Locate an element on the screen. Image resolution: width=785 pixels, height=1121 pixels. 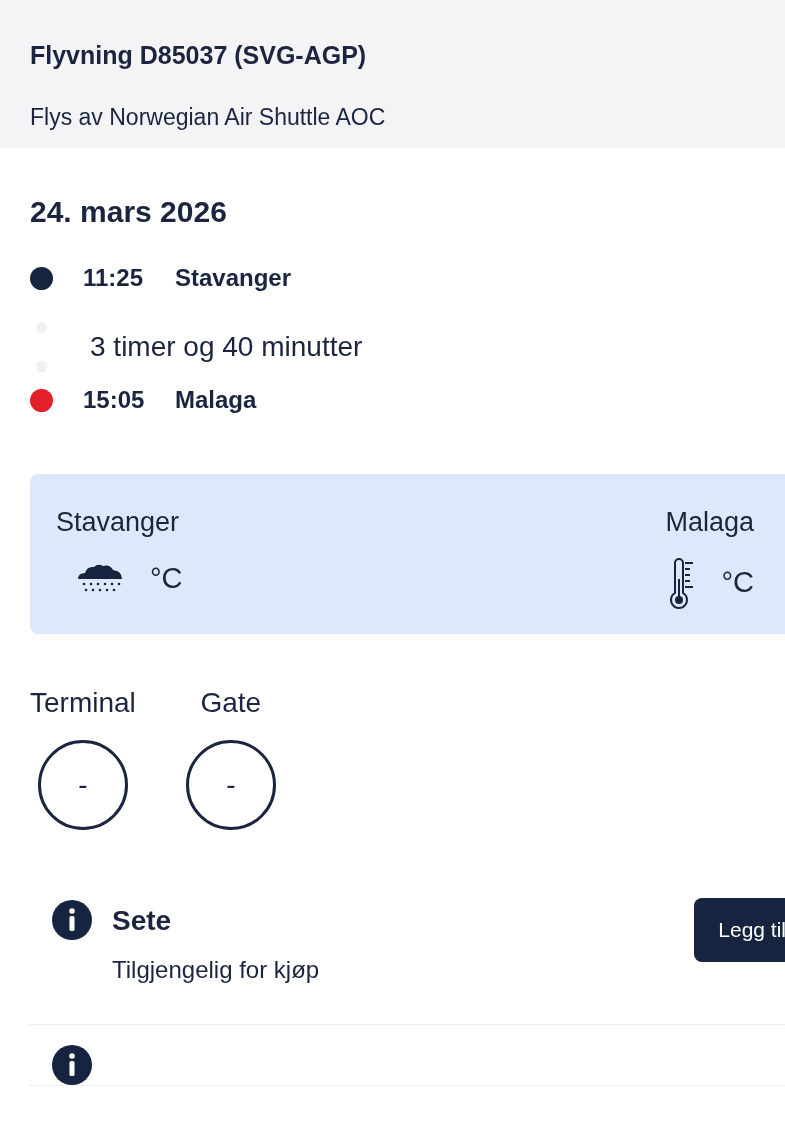
place-name: Stavanger is located at coordinates (233, 278).